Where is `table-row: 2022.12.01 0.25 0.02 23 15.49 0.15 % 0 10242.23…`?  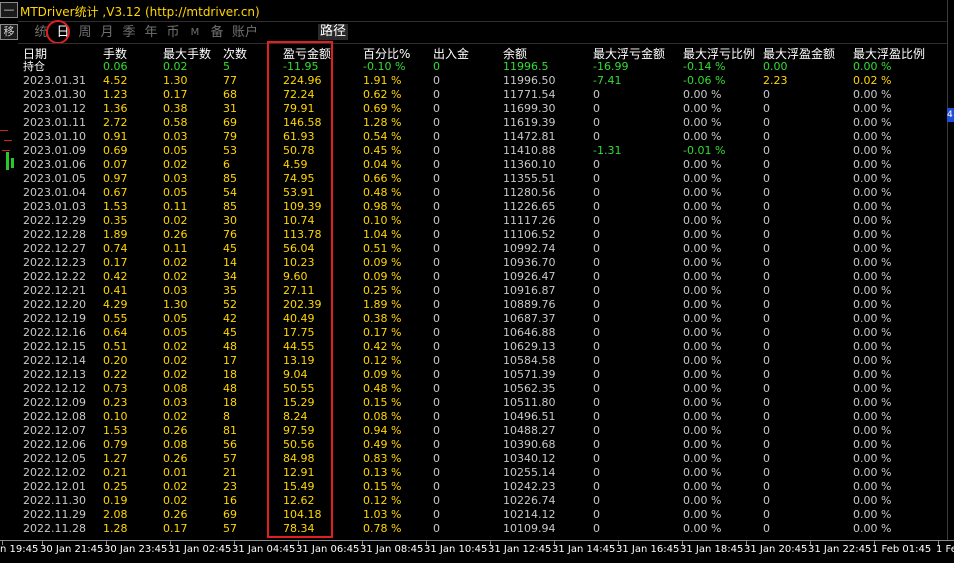 table-row: 2022.12.01 0.25 0.02 23 15.49 0.15 % 0 10242.23… is located at coordinates (482, 487).